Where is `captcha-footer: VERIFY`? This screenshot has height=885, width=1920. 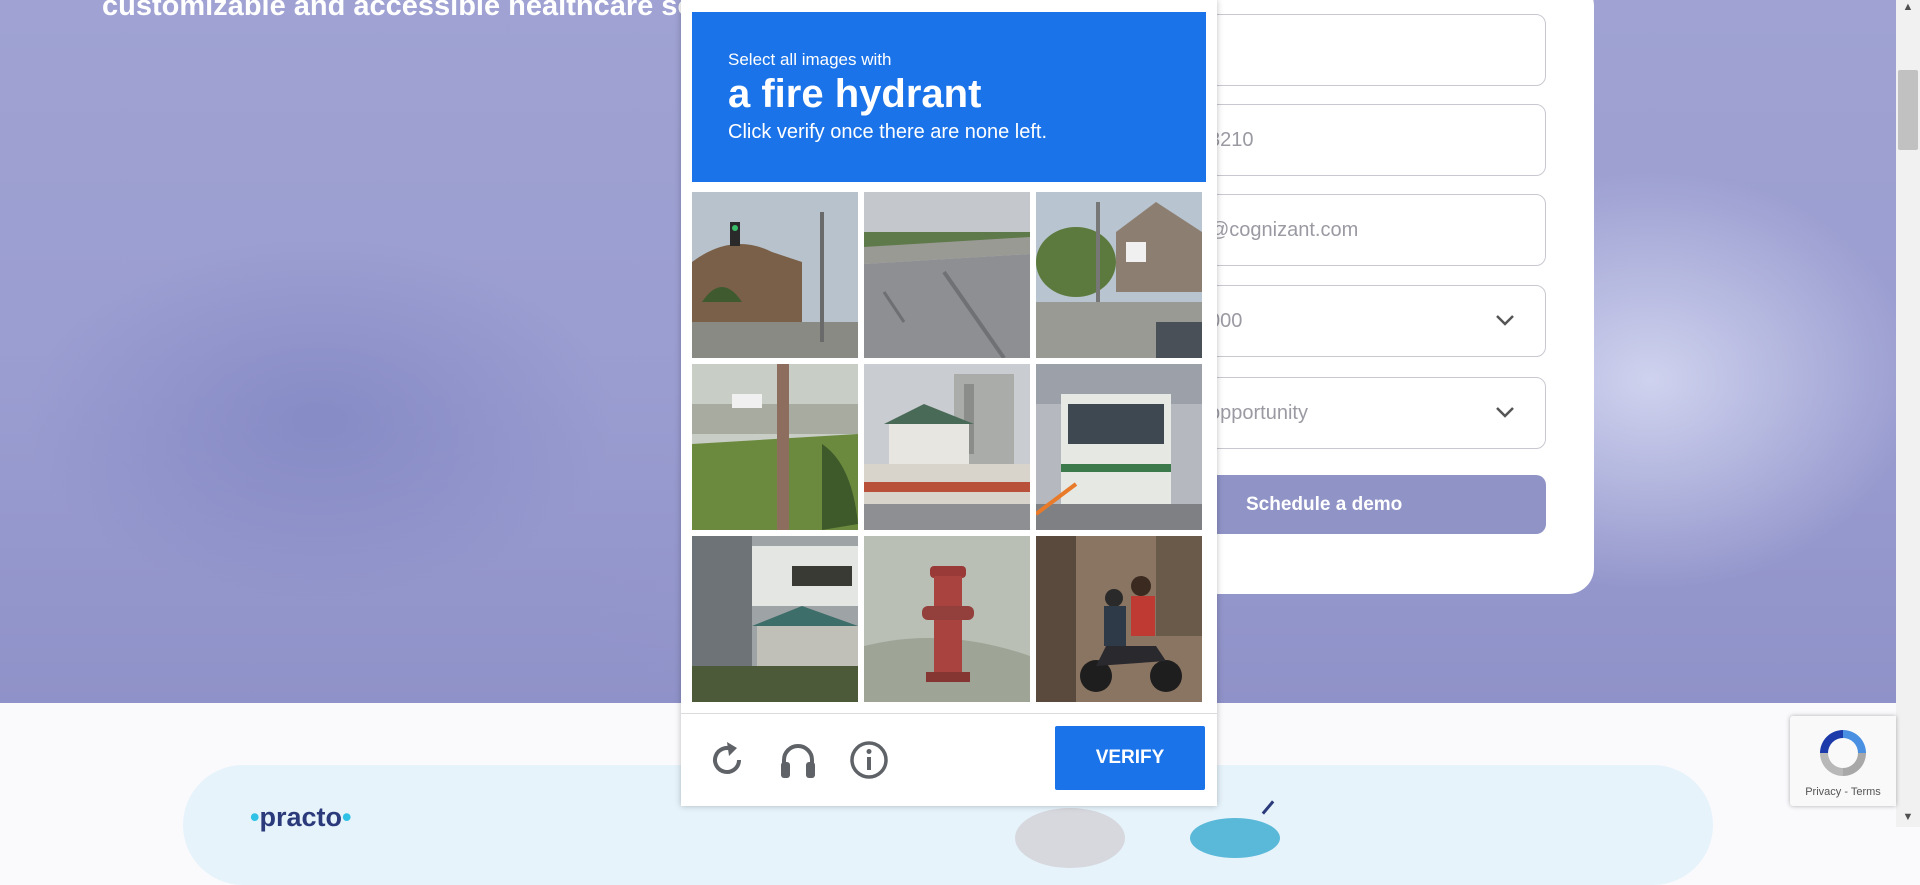
captcha-footer: VERIFY is located at coordinates (949, 760).